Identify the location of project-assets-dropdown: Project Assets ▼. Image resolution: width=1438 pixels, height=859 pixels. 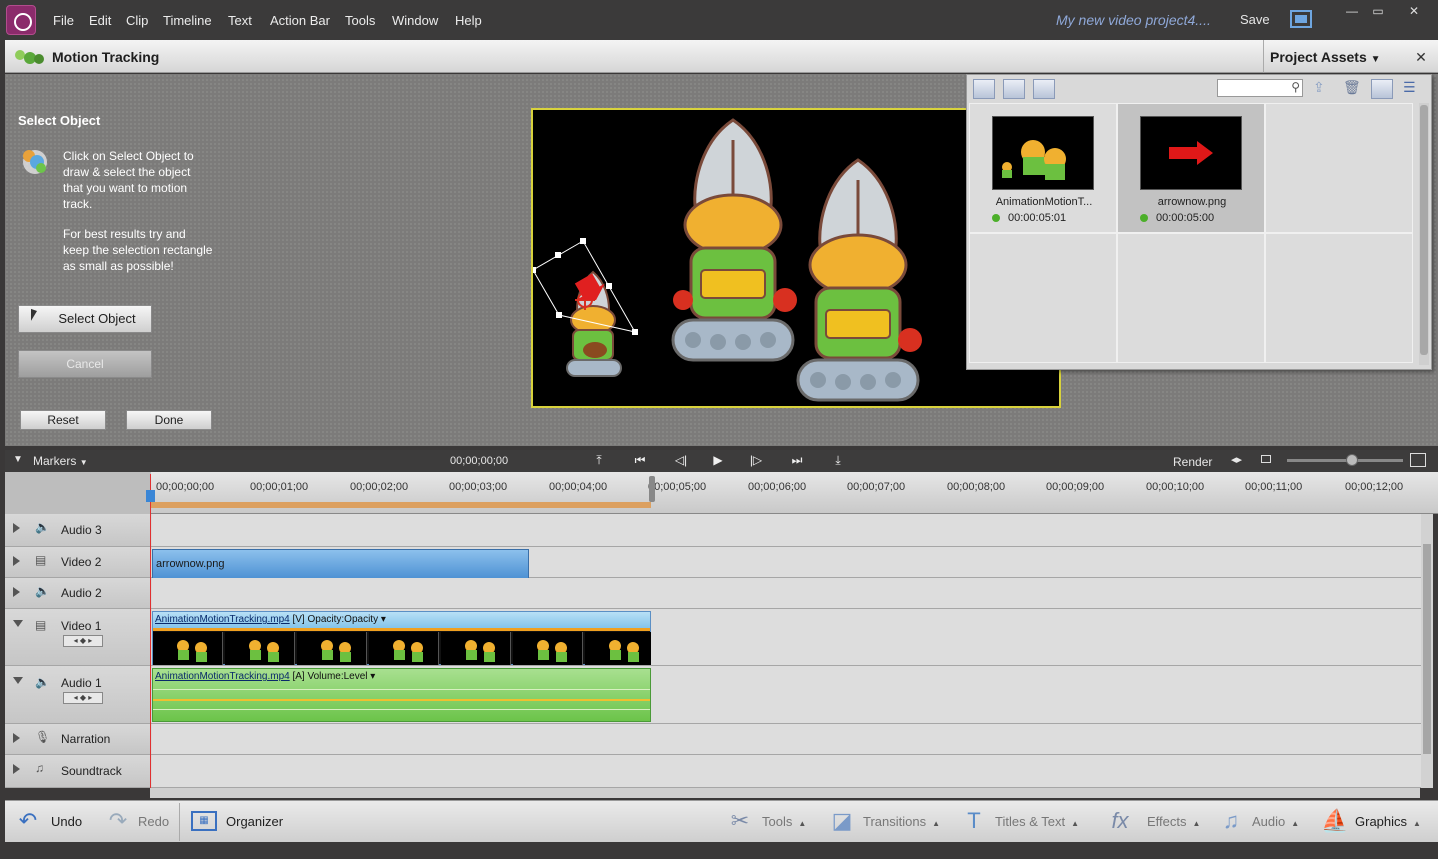
(1325, 57).